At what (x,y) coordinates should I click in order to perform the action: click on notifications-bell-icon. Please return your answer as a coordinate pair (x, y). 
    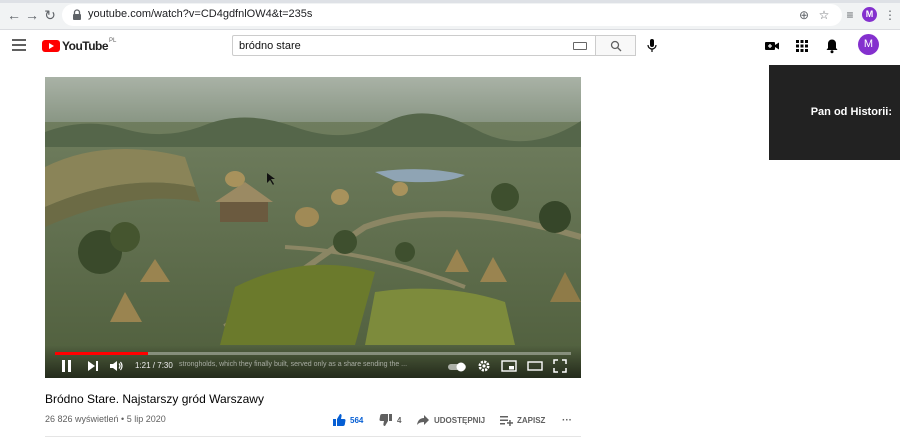
    Looking at the image, I should click on (832, 46).